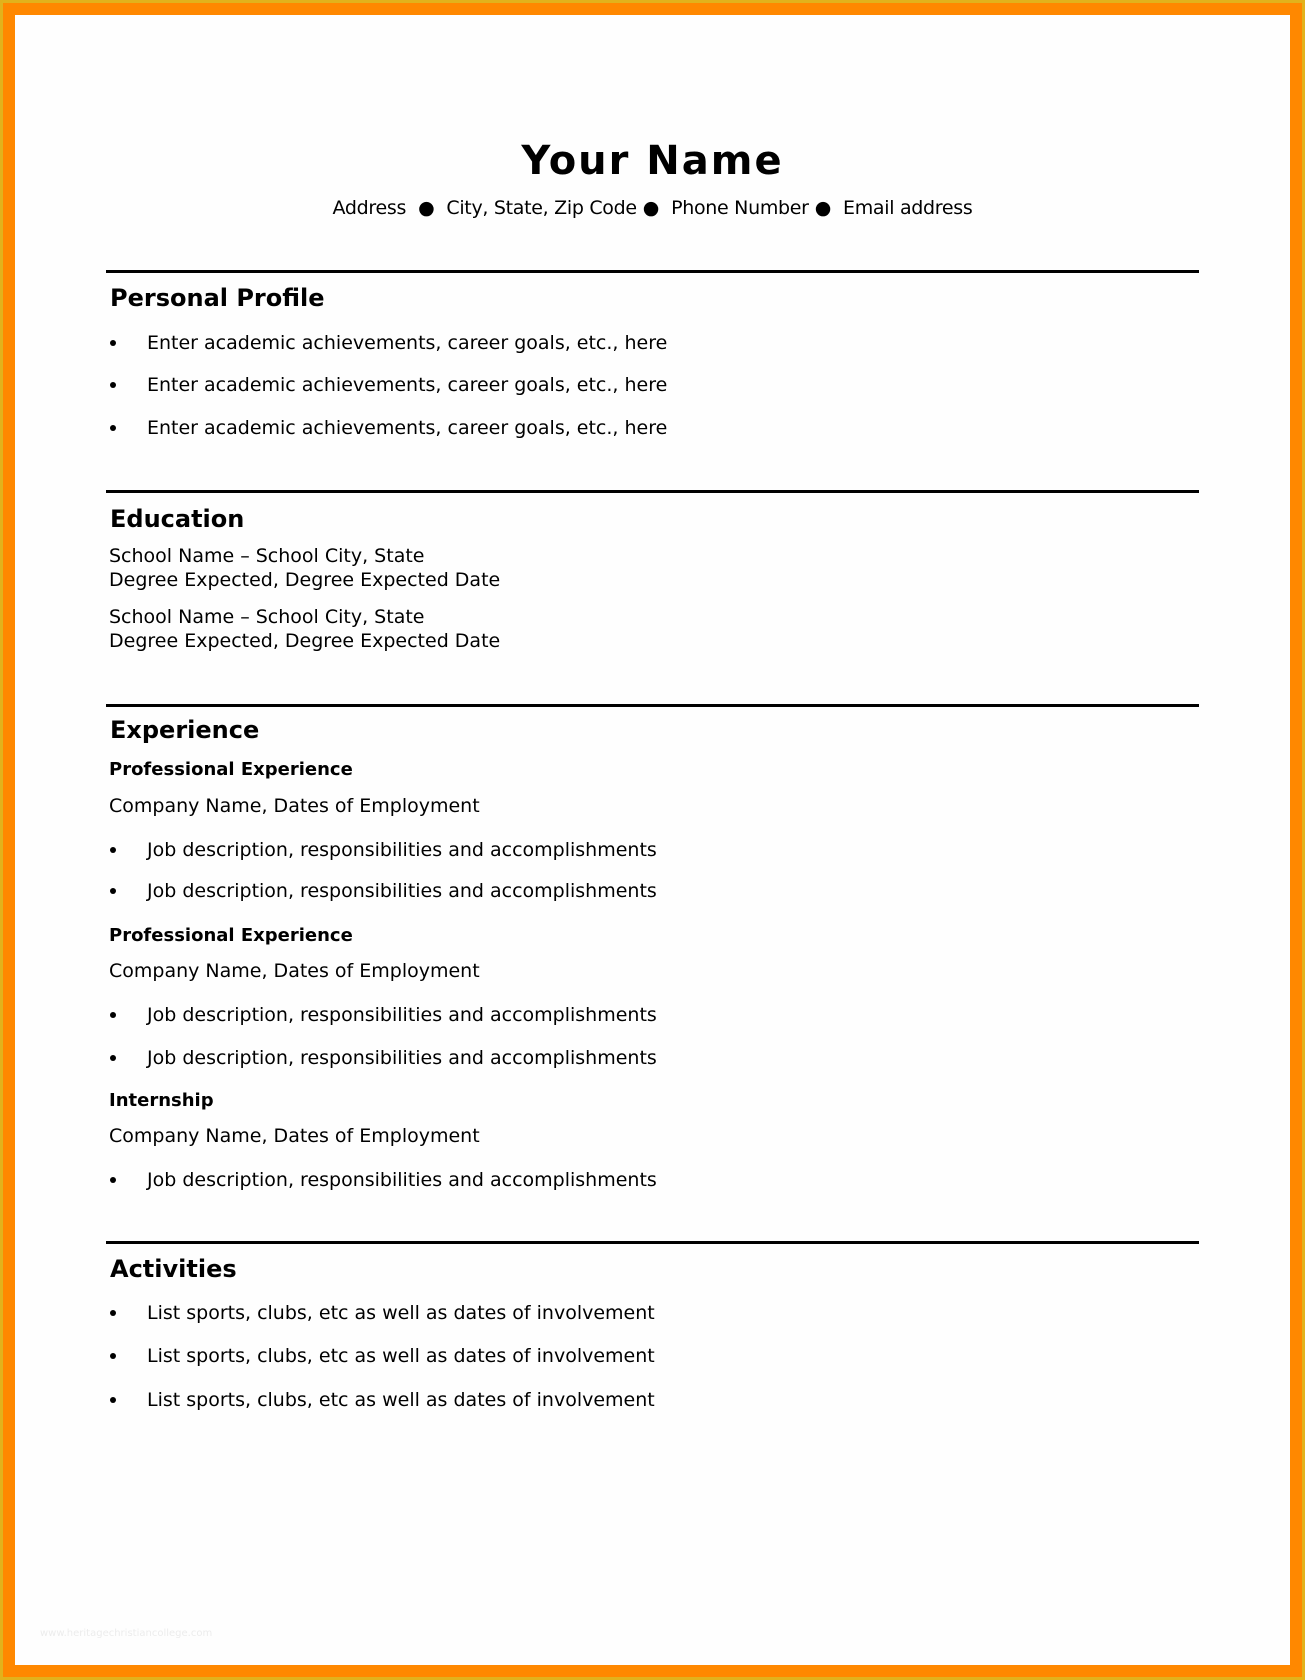 The image size is (1305, 1680). What do you see at coordinates (541, 208) in the screenshot?
I see `contact-city-state-zip: City, State, Zip Code` at bounding box center [541, 208].